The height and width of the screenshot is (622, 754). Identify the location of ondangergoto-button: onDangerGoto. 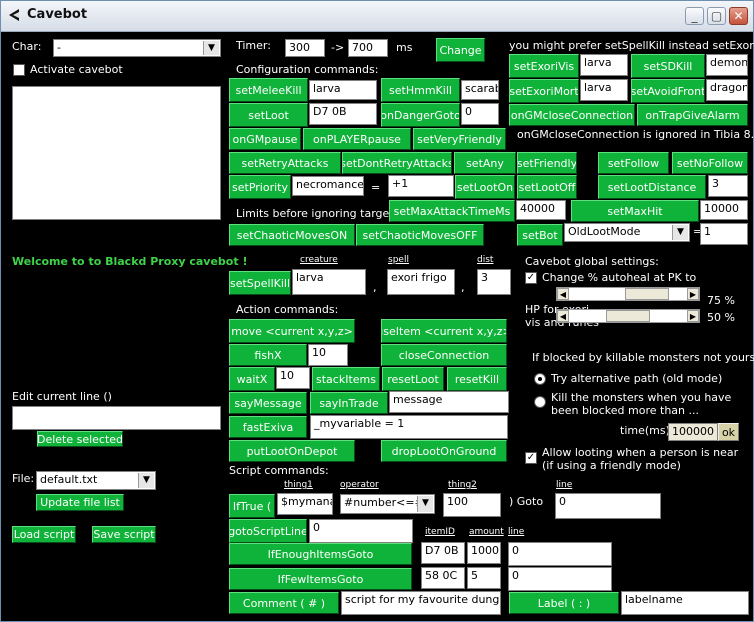
(420, 115).